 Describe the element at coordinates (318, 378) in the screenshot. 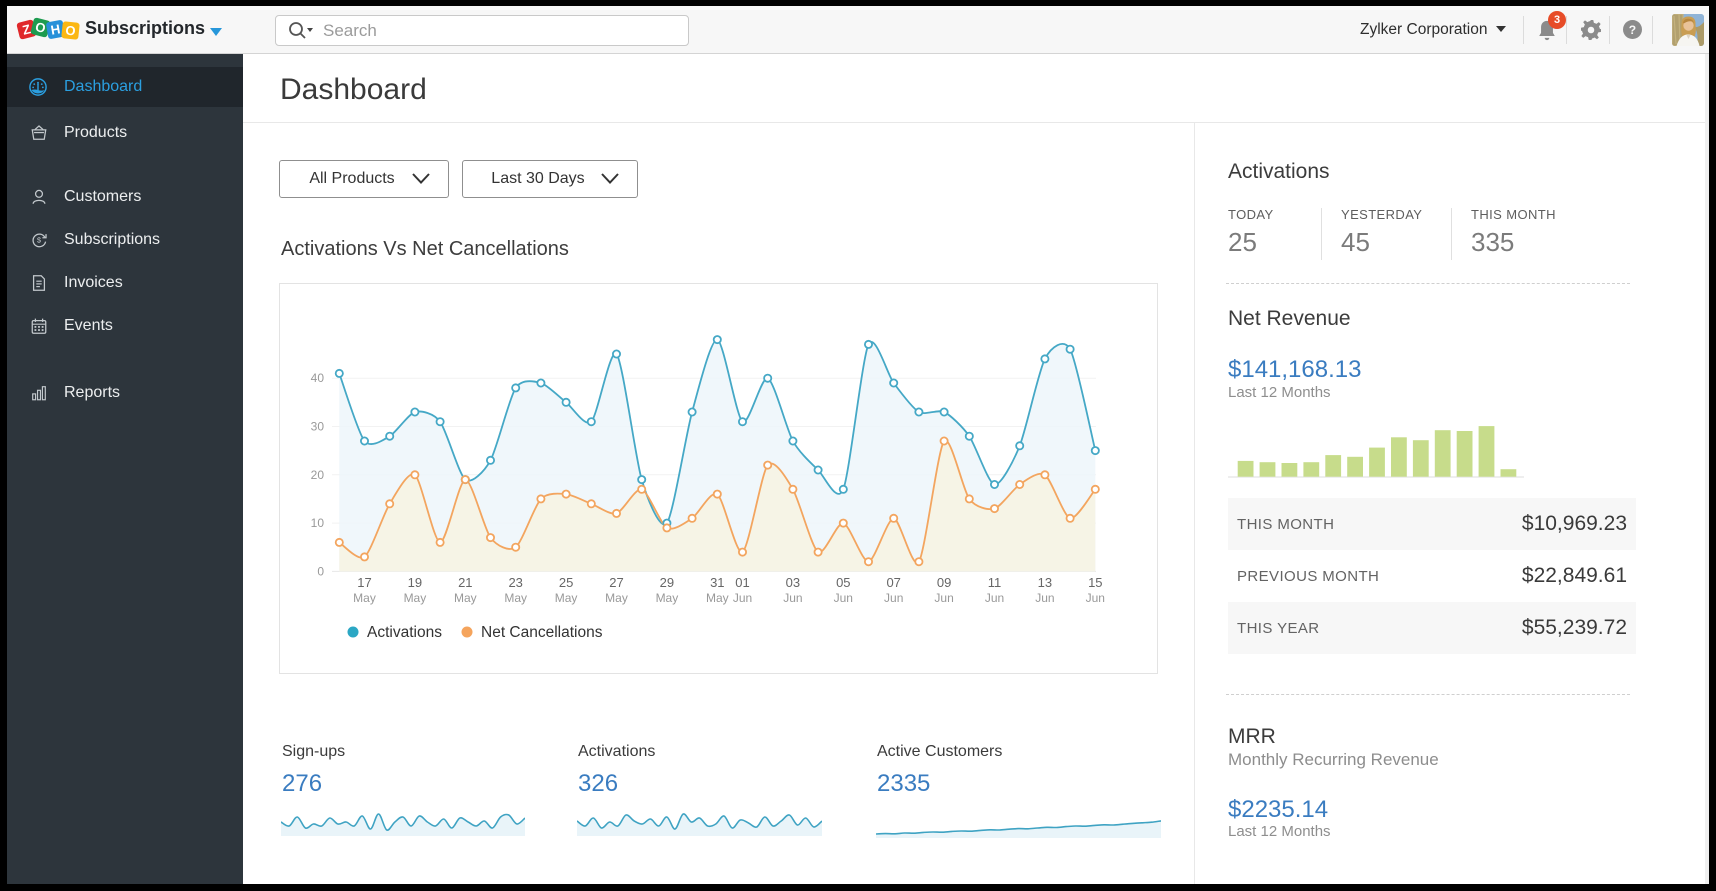

I see `svg-text: 40` at that location.